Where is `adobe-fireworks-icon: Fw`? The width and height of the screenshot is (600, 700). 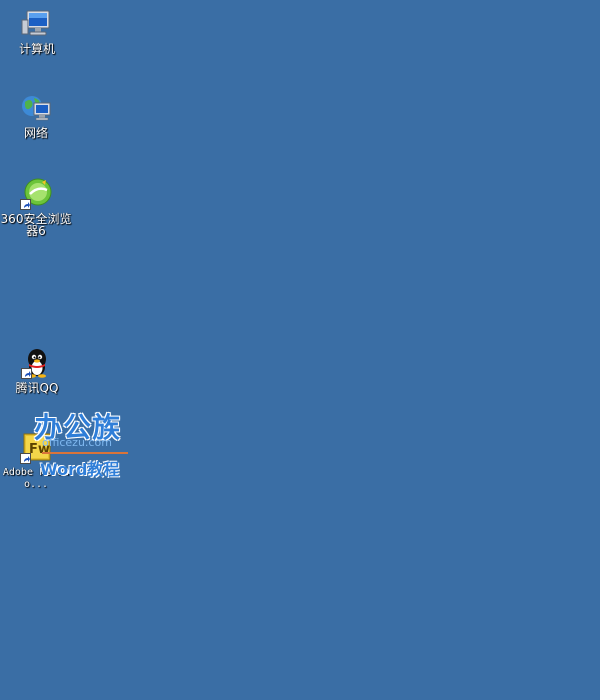
adobe-fireworks-icon: Fw is located at coordinates (36, 448).